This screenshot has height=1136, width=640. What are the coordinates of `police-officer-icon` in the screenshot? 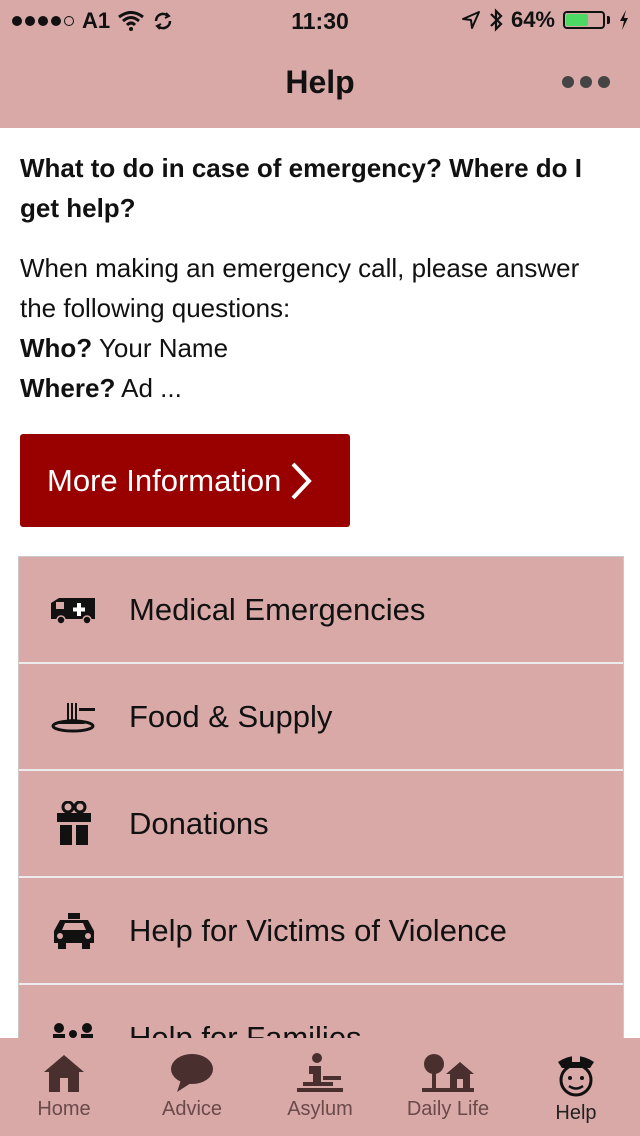 It's located at (576, 1076).